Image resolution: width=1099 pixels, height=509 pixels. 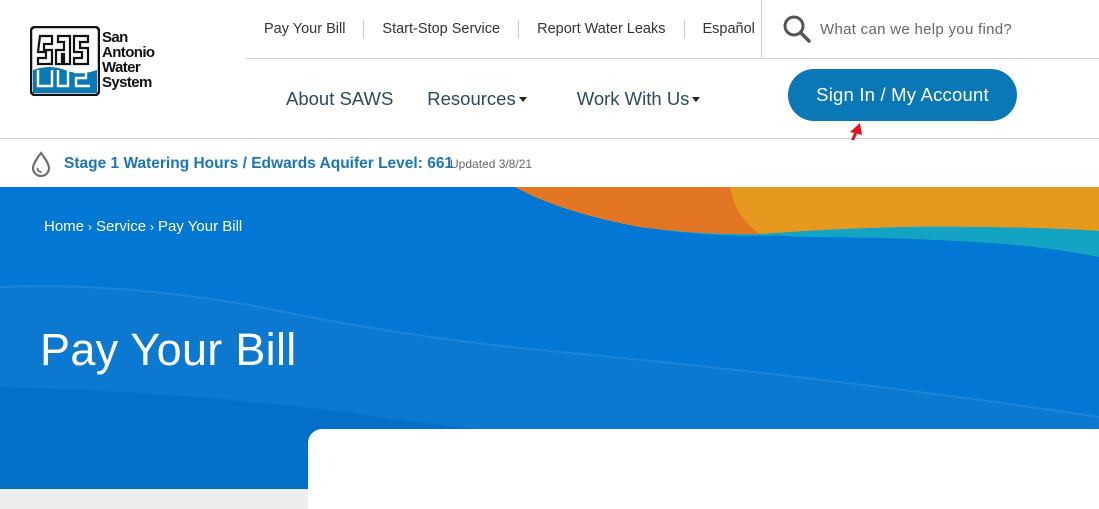 I want to click on nav-label: About SAWS, so click(x=340, y=98).